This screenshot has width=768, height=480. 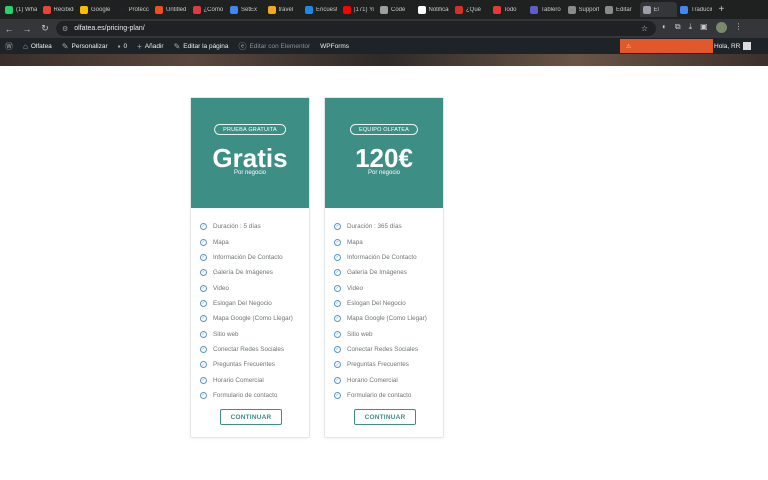 I want to click on tab-title: Code, so click(x=398, y=9).